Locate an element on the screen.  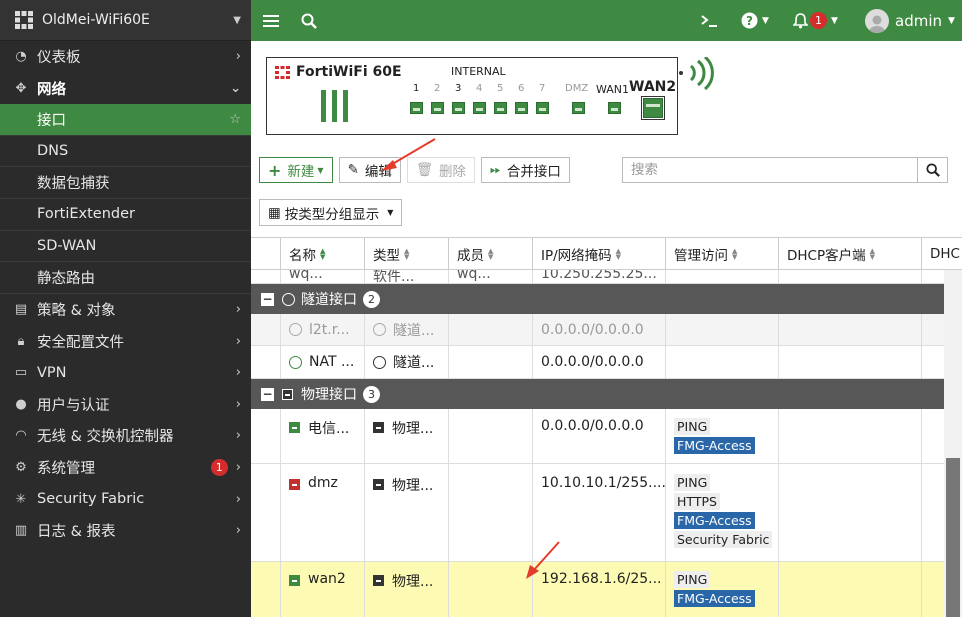
avatar is located at coordinates (877, 20).